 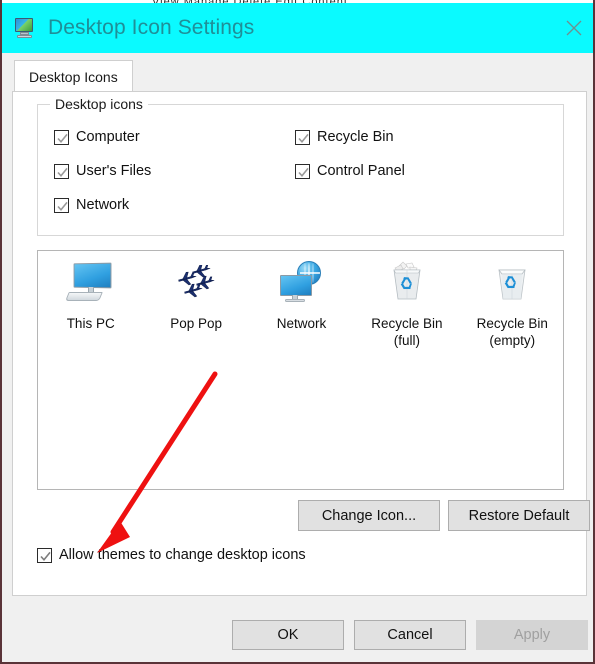 What do you see at coordinates (90, 323) in the screenshot?
I see `preview-item-label: This PC` at bounding box center [90, 323].